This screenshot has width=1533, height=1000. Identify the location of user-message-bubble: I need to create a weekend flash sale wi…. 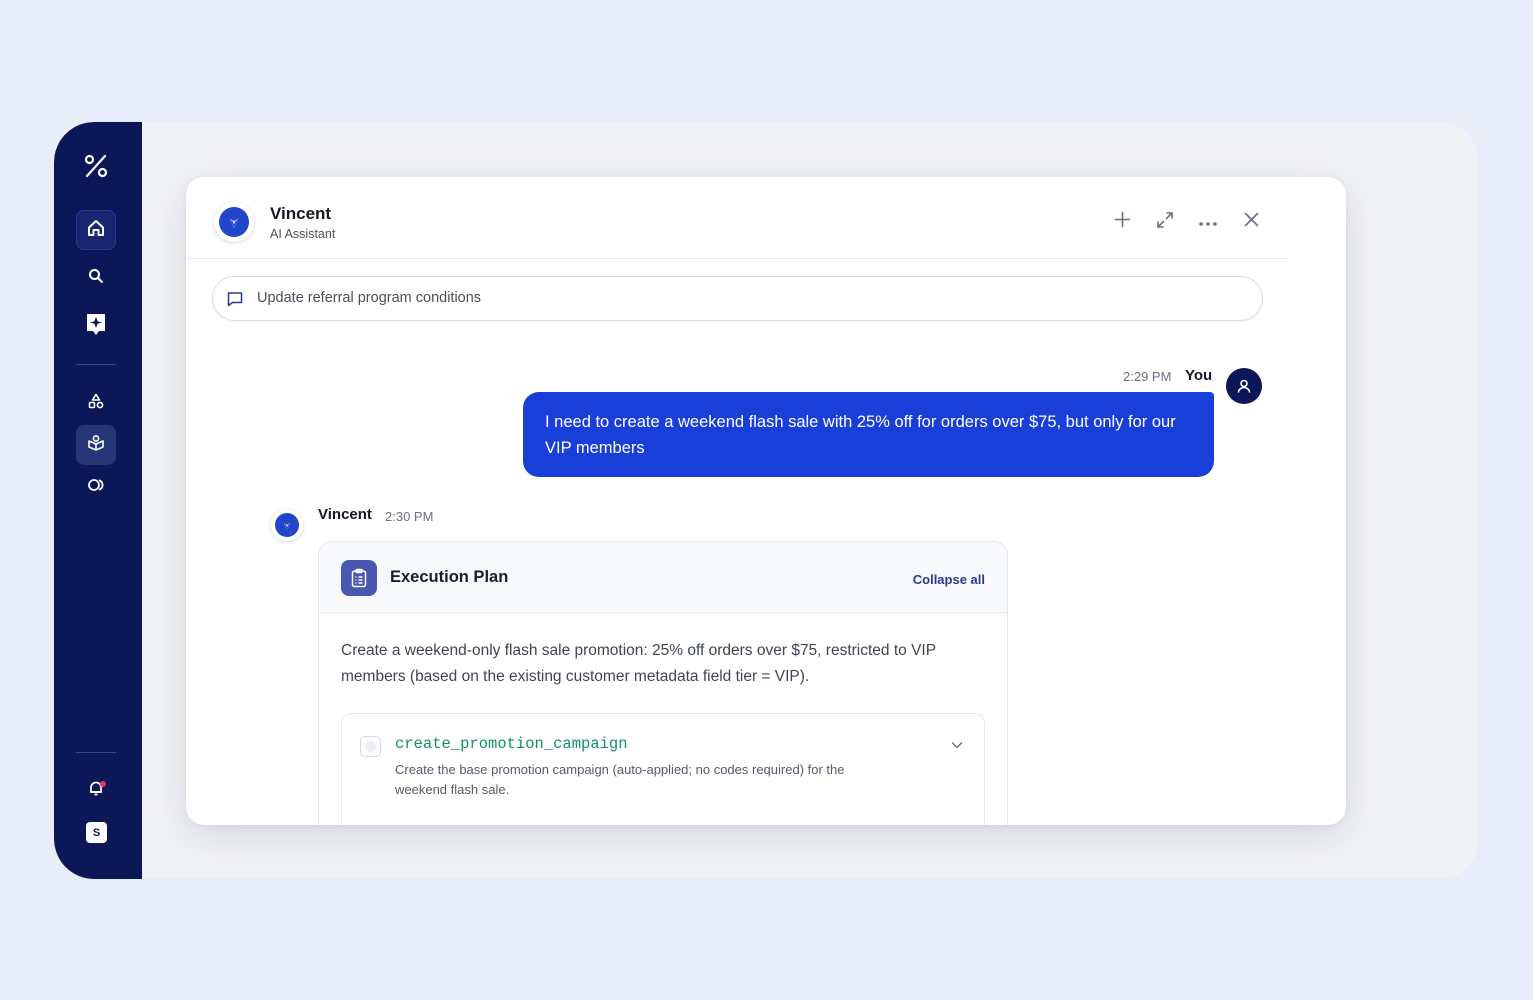
(868, 434).